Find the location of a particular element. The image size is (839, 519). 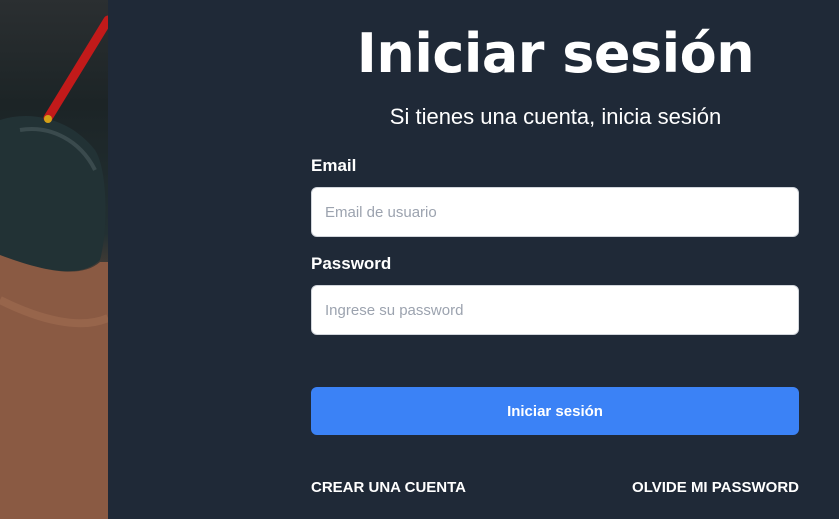

tattoo-photo is located at coordinates (54, 259).